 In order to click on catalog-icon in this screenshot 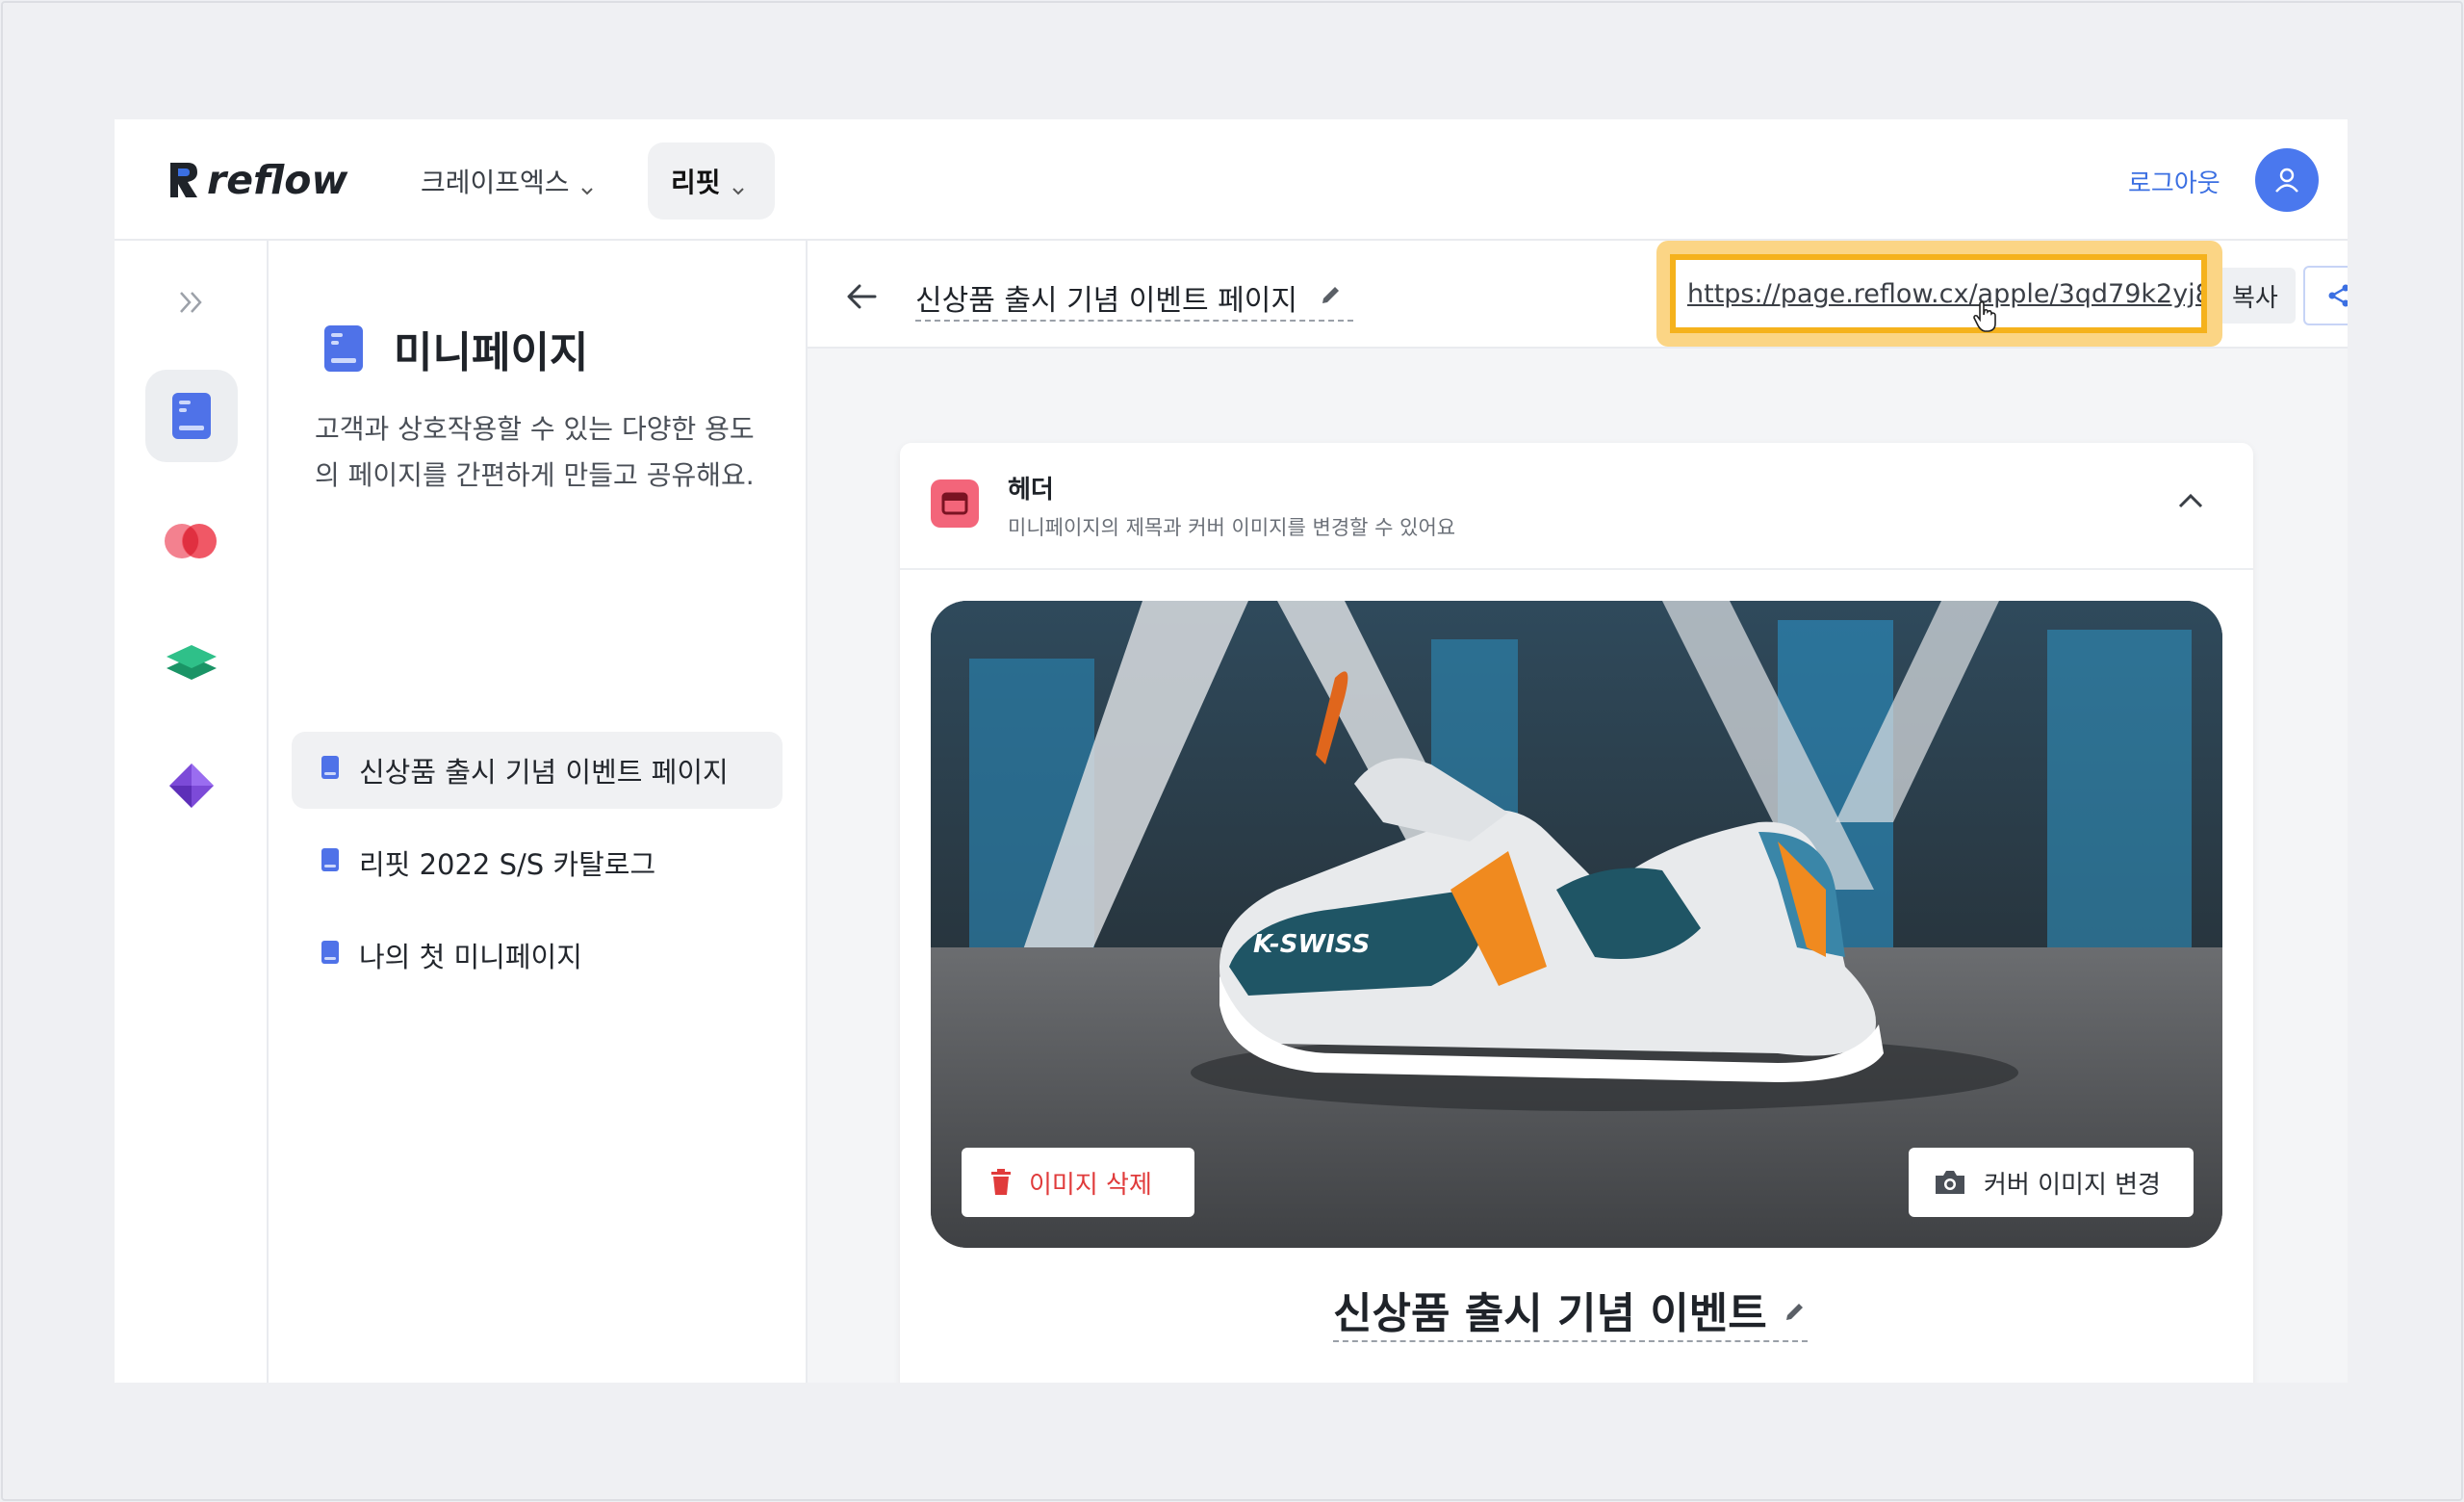, I will do `click(191, 541)`.